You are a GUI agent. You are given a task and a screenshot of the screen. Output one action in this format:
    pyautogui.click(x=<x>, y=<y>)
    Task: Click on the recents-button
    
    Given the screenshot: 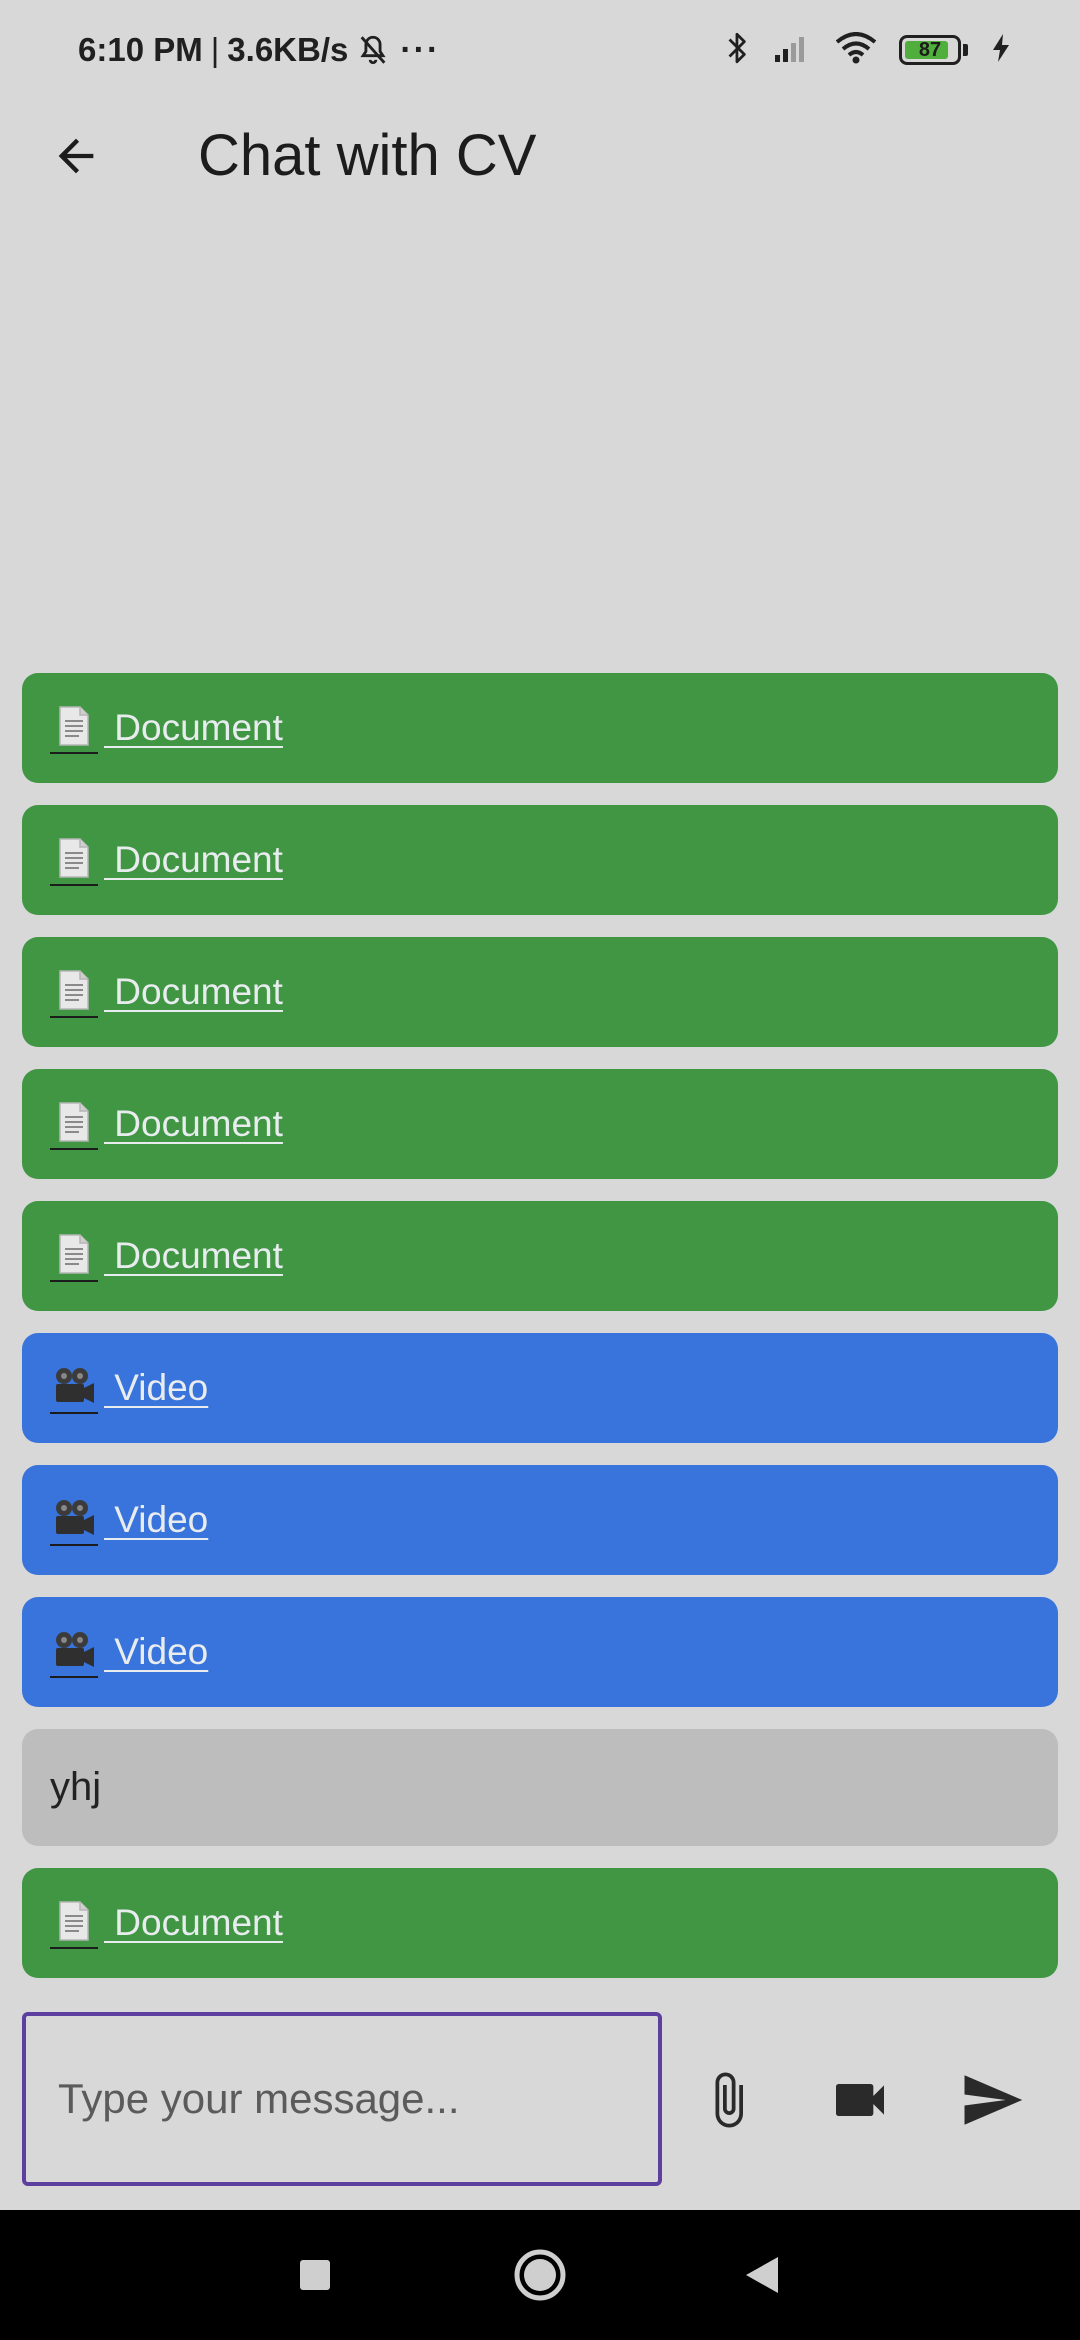 What is the action you would take?
    pyautogui.click(x=315, y=2275)
    